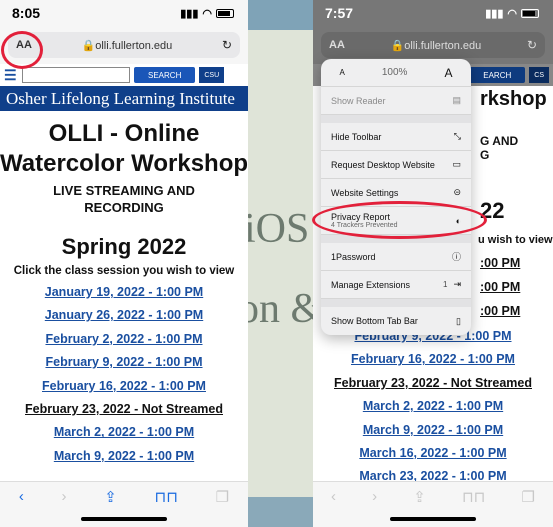 This screenshot has height=527, width=553. What do you see at coordinates (433, 13) in the screenshot?
I see `status-bar: 7:57 ▮▮▮ ◠` at bounding box center [433, 13].